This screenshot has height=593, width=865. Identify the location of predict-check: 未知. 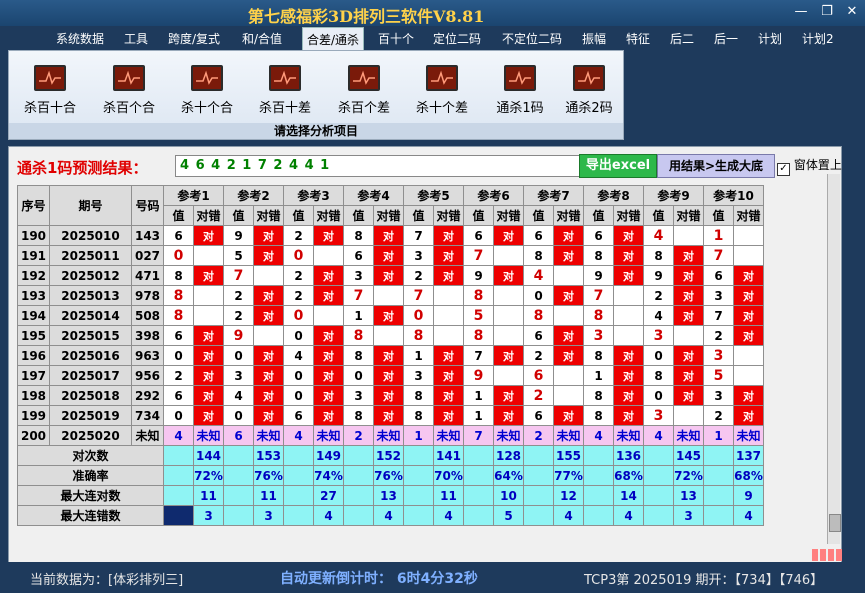
(448, 435).